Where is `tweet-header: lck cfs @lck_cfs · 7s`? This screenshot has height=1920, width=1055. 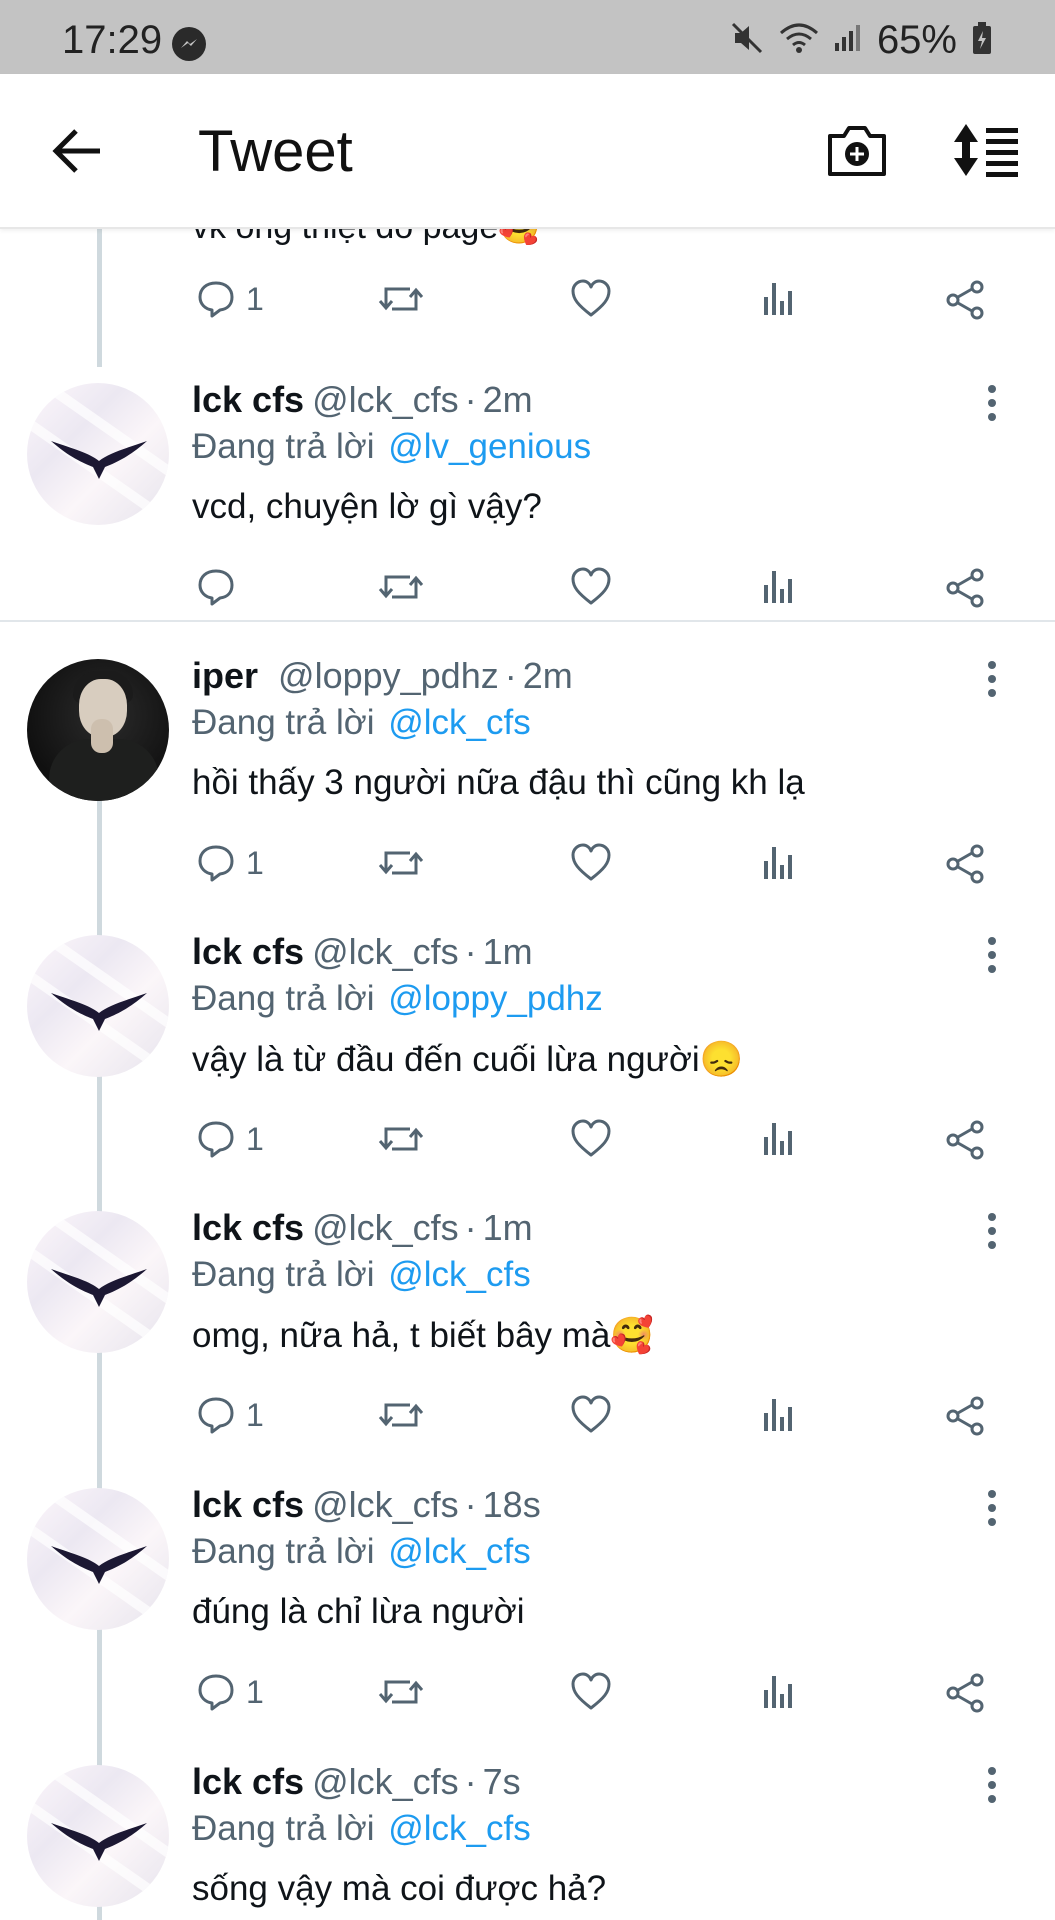
tweet-header: lck cfs @lck_cfs · 7s is located at coordinates (356, 1781).